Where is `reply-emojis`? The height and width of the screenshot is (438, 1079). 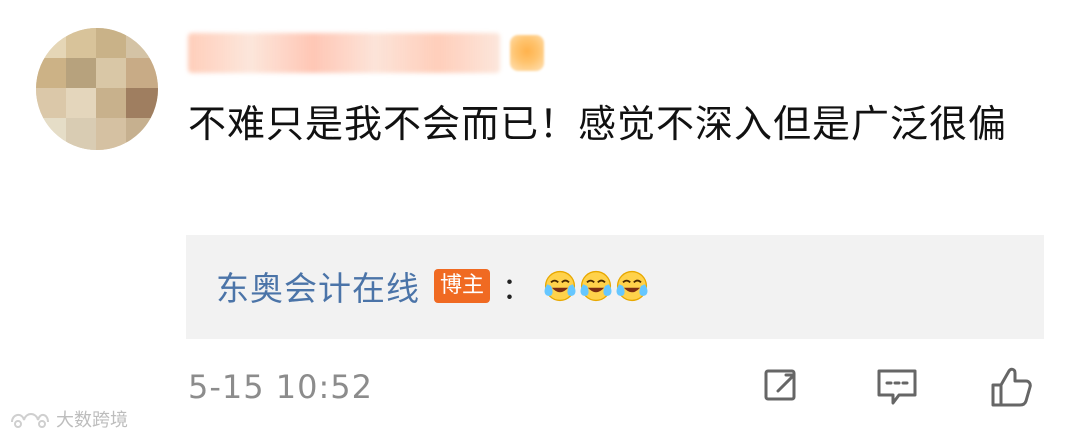 reply-emojis is located at coordinates (596, 286).